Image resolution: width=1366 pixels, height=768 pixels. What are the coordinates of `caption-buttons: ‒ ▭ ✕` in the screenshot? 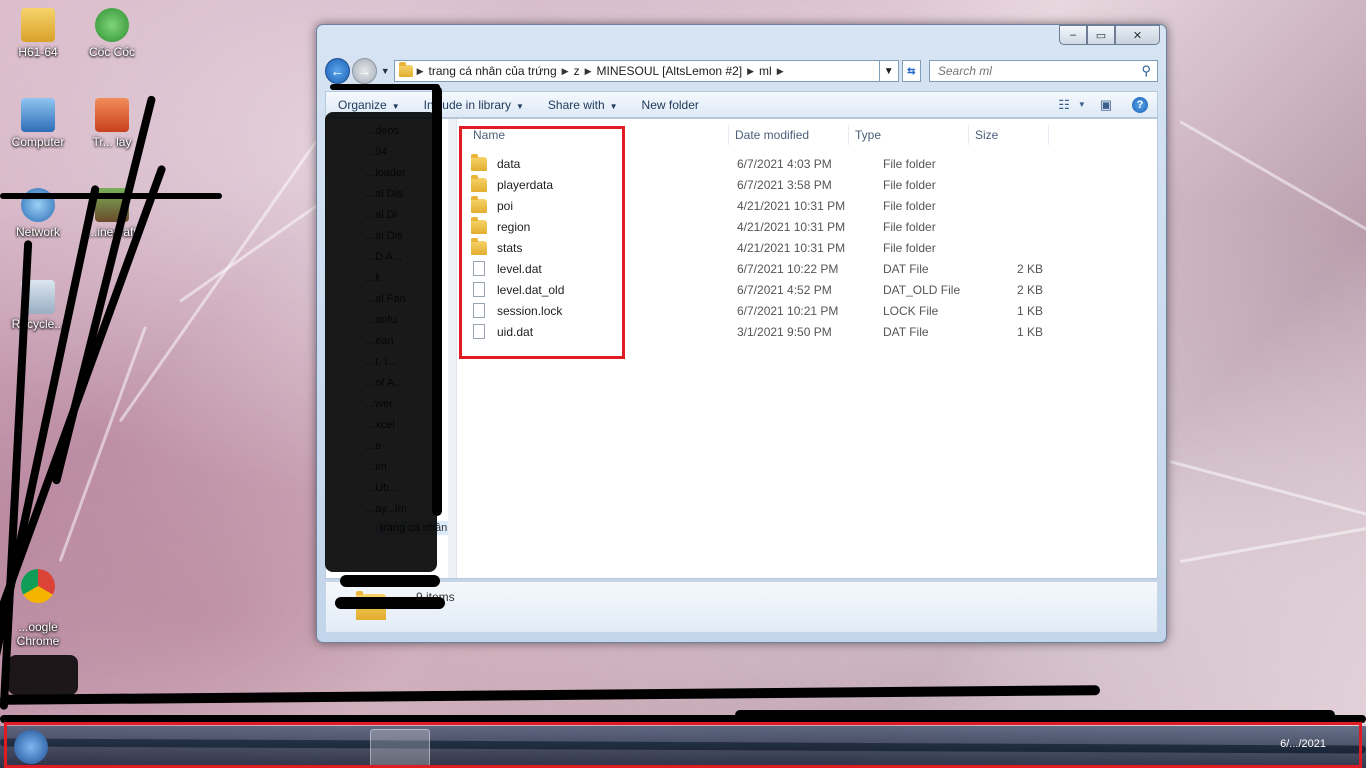 It's located at (1109, 35).